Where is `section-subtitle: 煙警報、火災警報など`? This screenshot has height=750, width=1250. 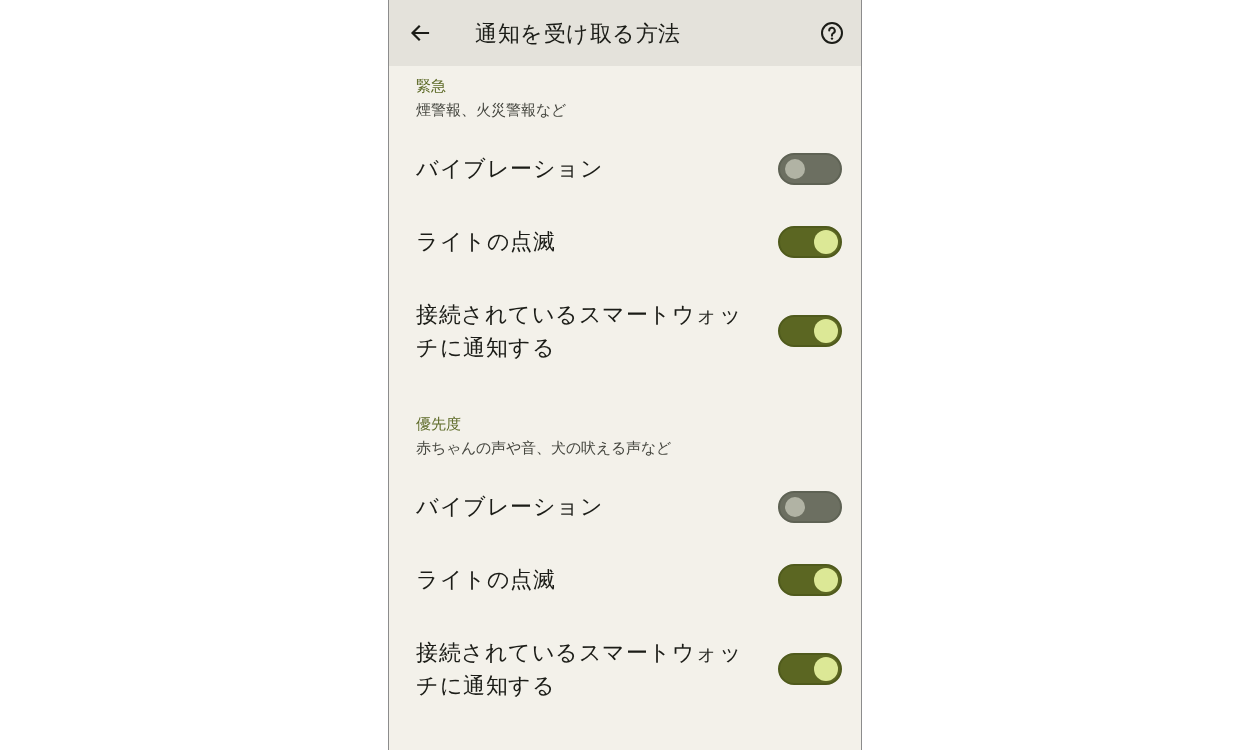 section-subtitle: 煙警報、火災警報など is located at coordinates (491, 110).